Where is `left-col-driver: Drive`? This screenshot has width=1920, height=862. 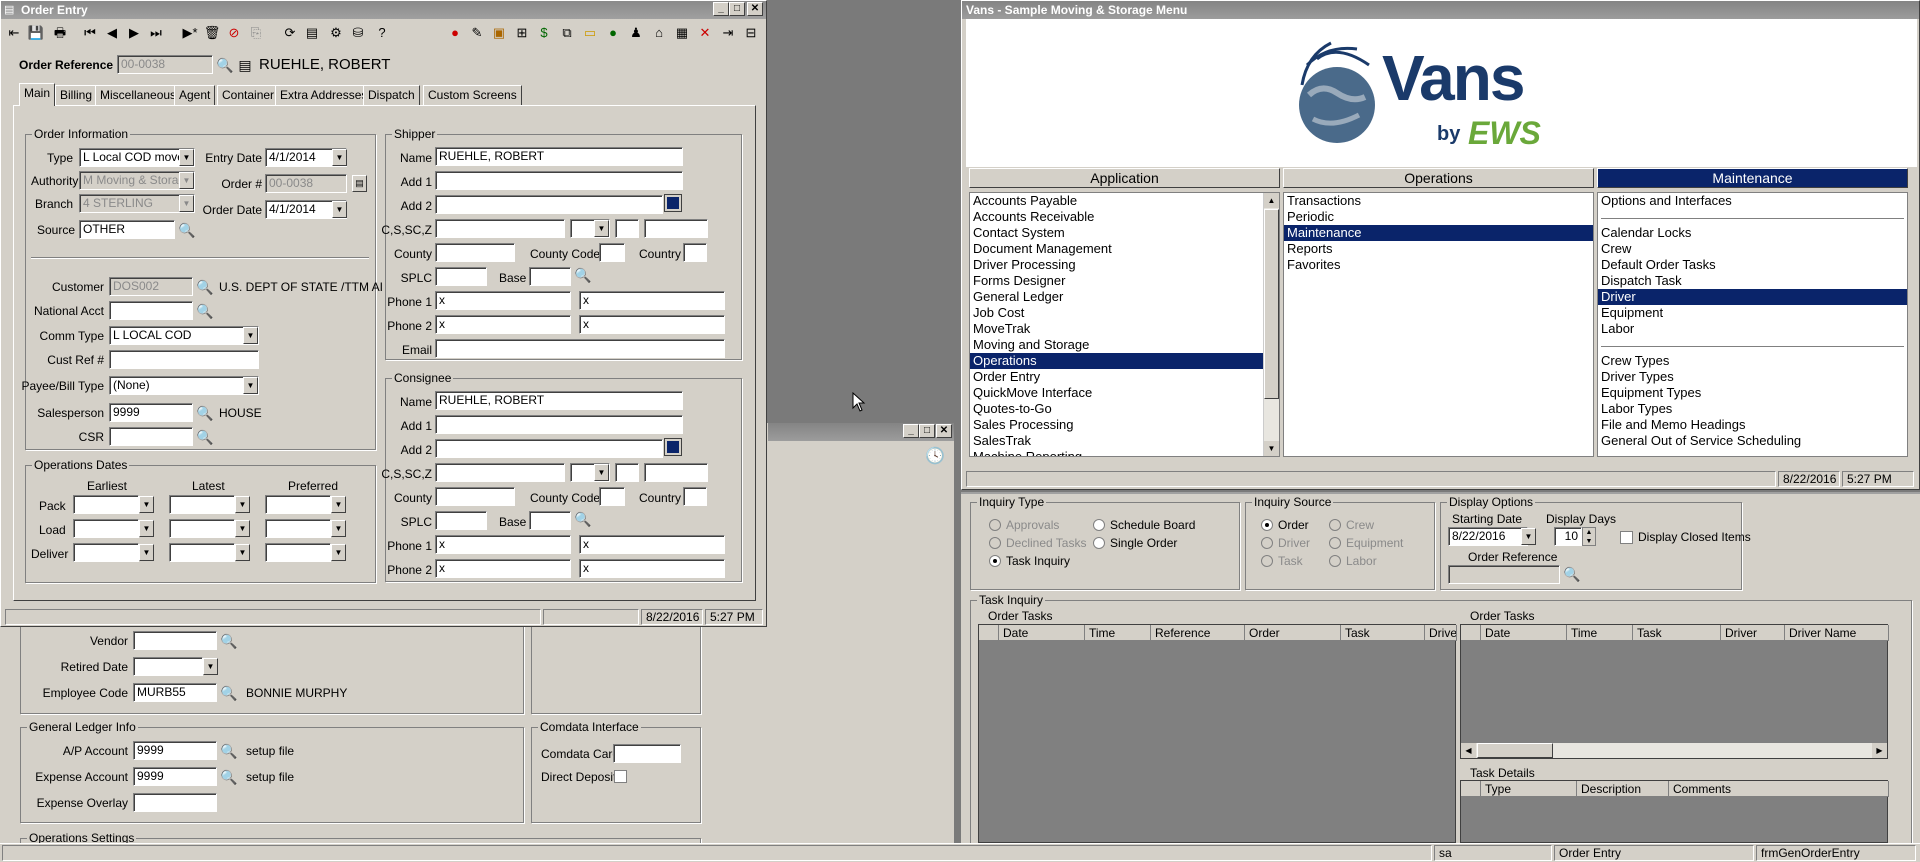
left-col-driver: Drive is located at coordinates (1441, 633).